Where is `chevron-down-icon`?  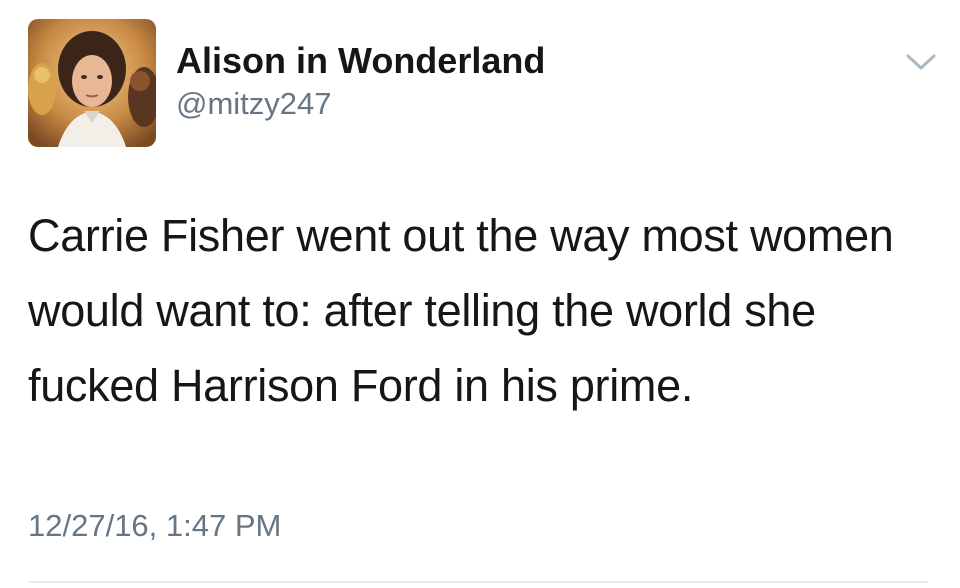 chevron-down-icon is located at coordinates (921, 62).